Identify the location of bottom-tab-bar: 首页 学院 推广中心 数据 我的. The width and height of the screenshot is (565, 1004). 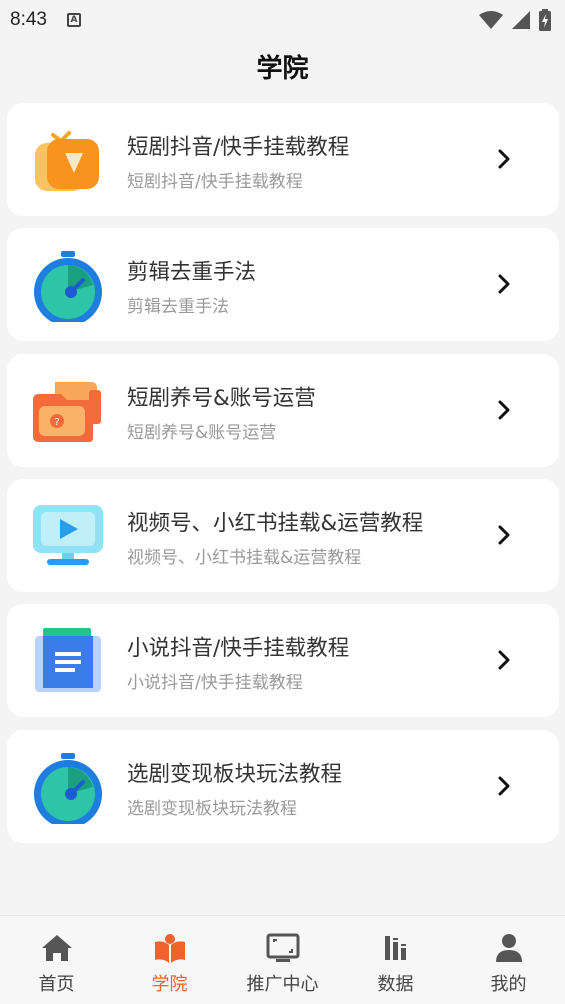
(282, 959).